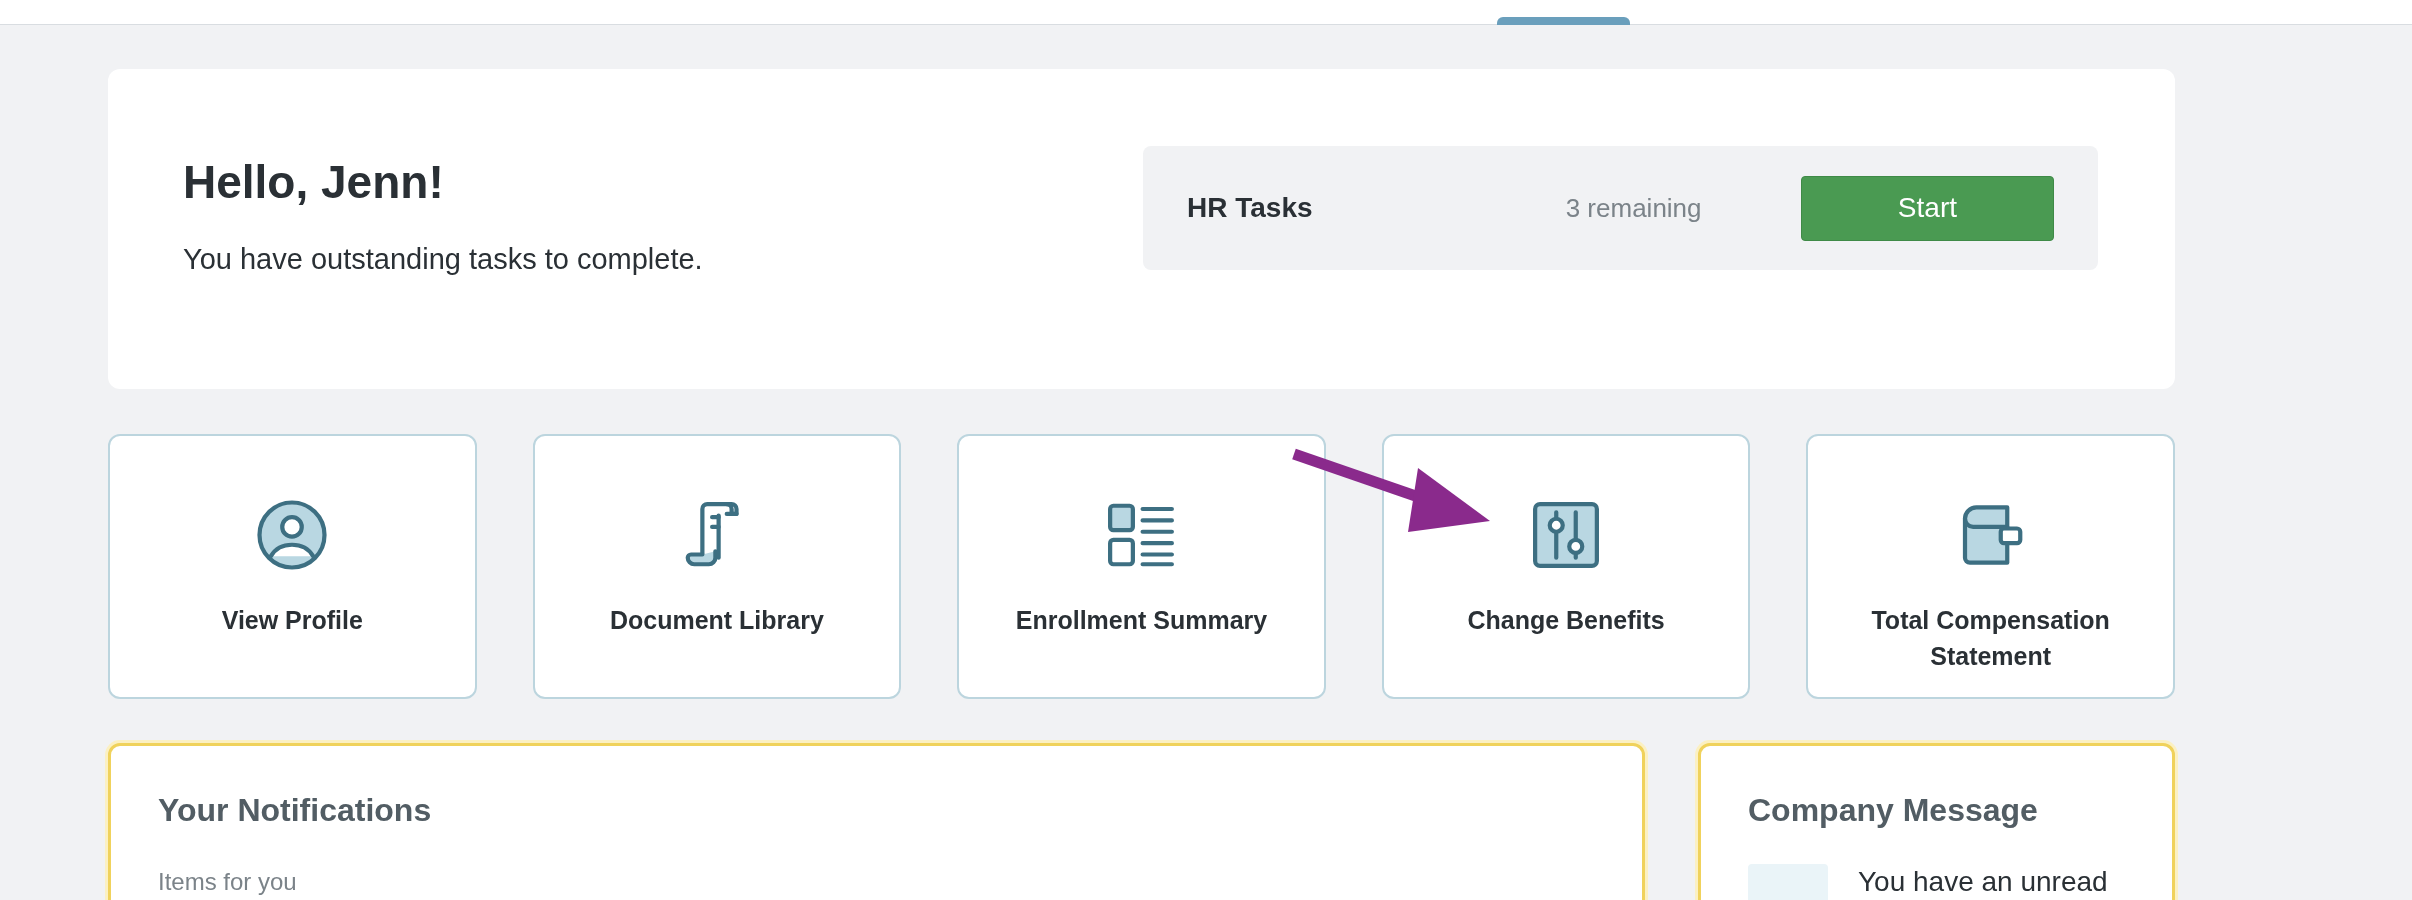 The height and width of the screenshot is (900, 2412). I want to click on tile-label: Change Benefits, so click(1566, 620).